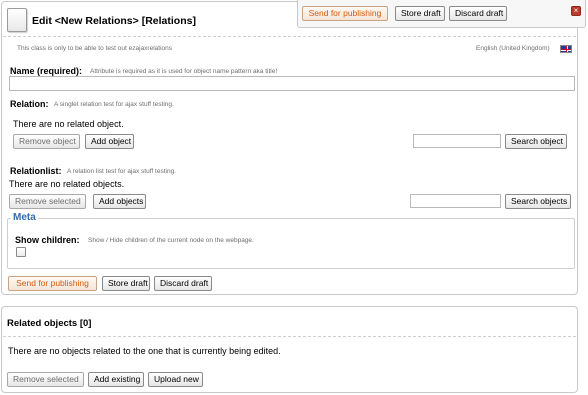 The width and height of the screenshot is (588, 395). I want to click on show-children-label: Show children:, so click(47, 240).